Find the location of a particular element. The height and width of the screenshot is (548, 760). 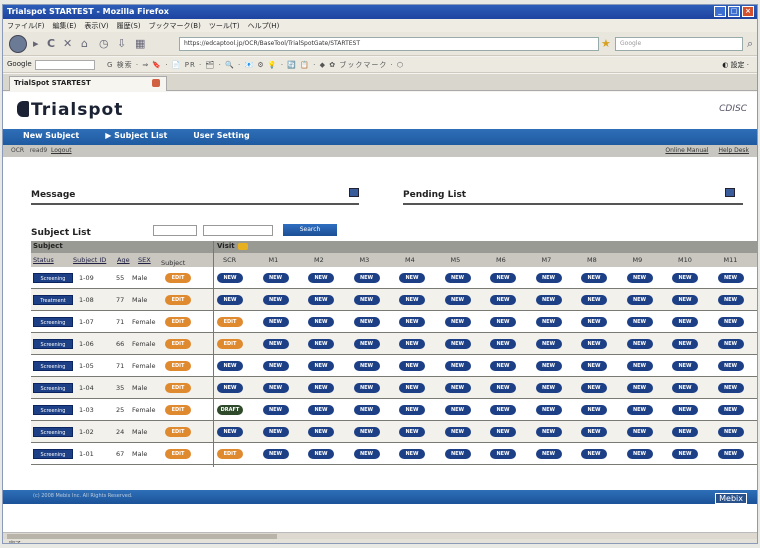

home-icon: ⌂ is located at coordinates (84, 43).